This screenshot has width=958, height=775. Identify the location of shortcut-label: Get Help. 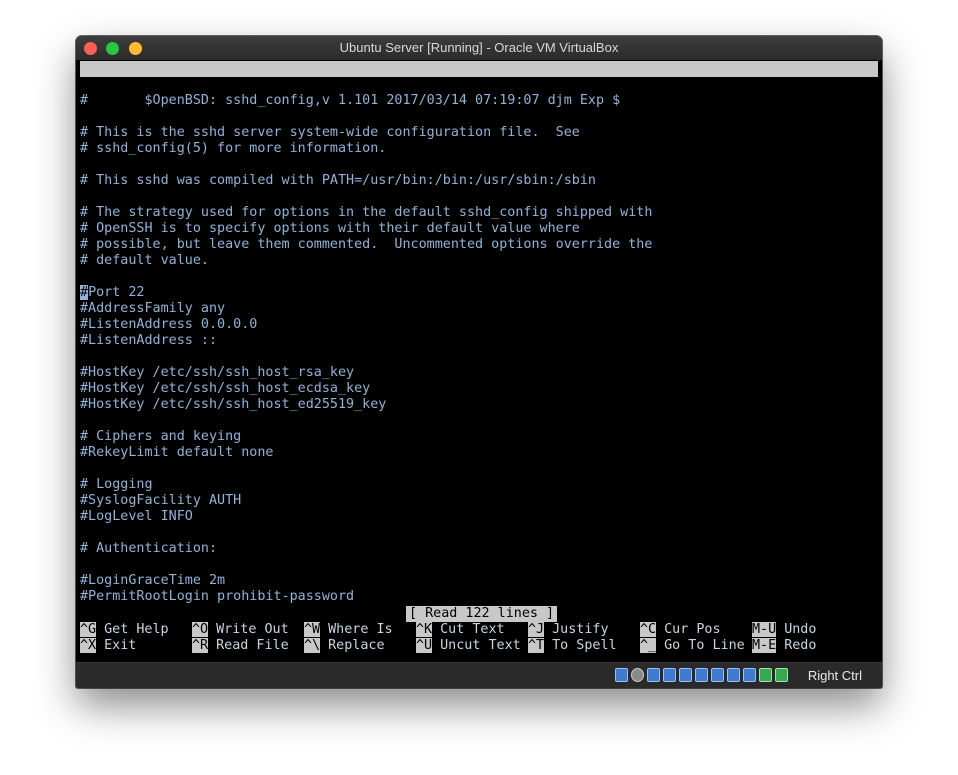
(136, 629).